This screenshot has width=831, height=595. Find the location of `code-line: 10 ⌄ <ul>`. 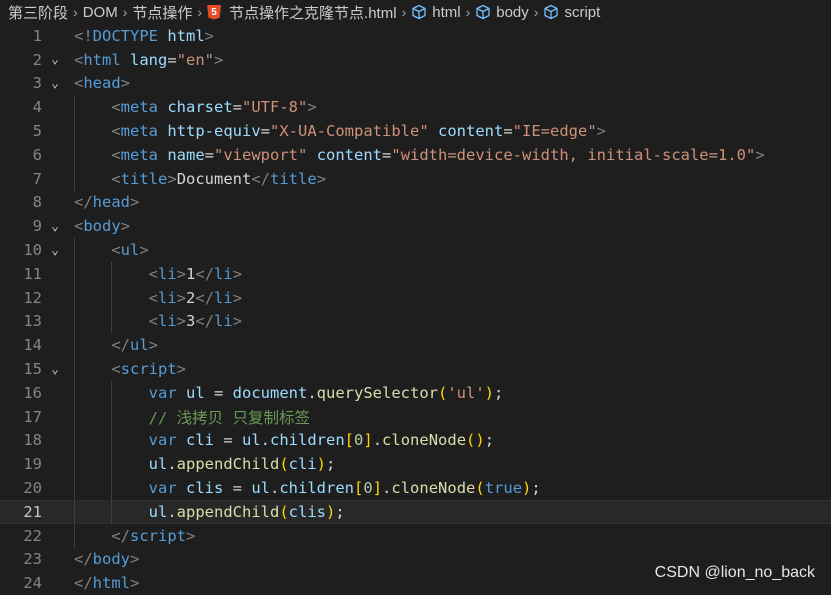

code-line: 10 ⌄ <ul> is located at coordinates (415, 250).